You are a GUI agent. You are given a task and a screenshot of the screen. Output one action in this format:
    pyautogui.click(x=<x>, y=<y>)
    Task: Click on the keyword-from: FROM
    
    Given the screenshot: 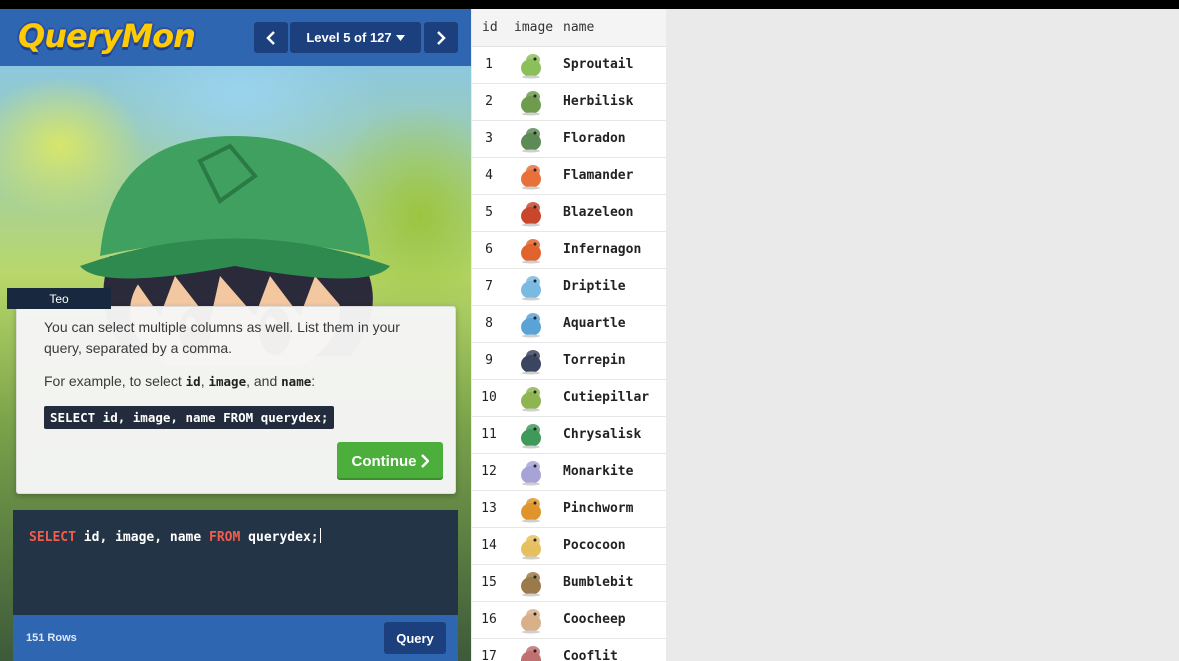 What is the action you would take?
    pyautogui.click(x=225, y=537)
    